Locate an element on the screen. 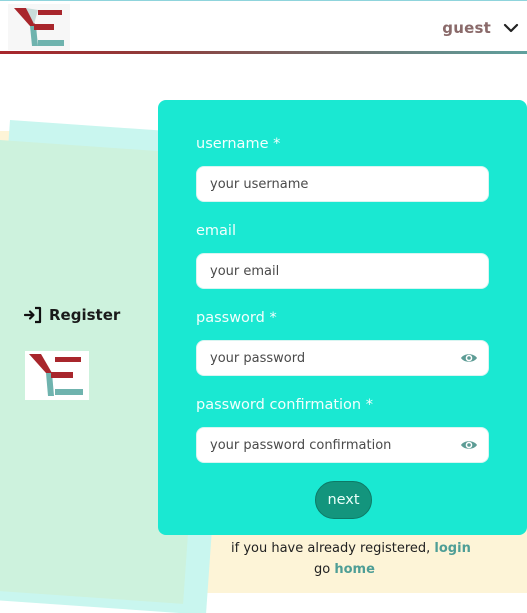 The height and width of the screenshot is (613, 527). password-confirmation-label: password confirmation * is located at coordinates (284, 405).